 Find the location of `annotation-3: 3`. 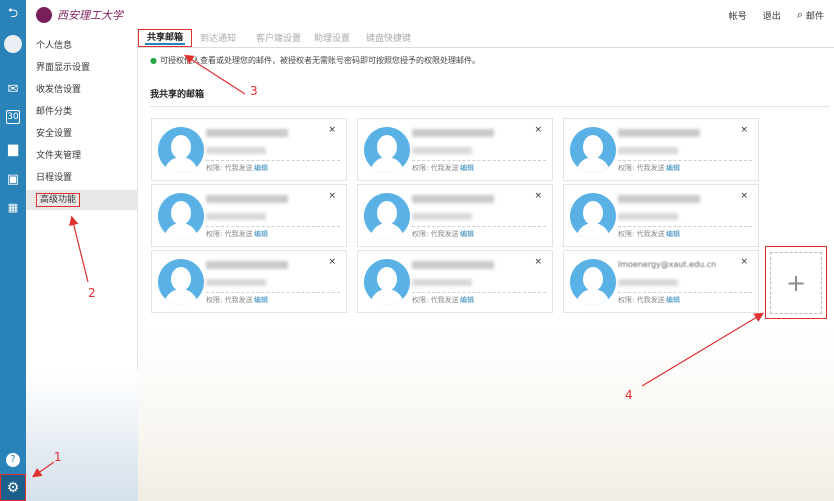

annotation-3: 3 is located at coordinates (254, 91).